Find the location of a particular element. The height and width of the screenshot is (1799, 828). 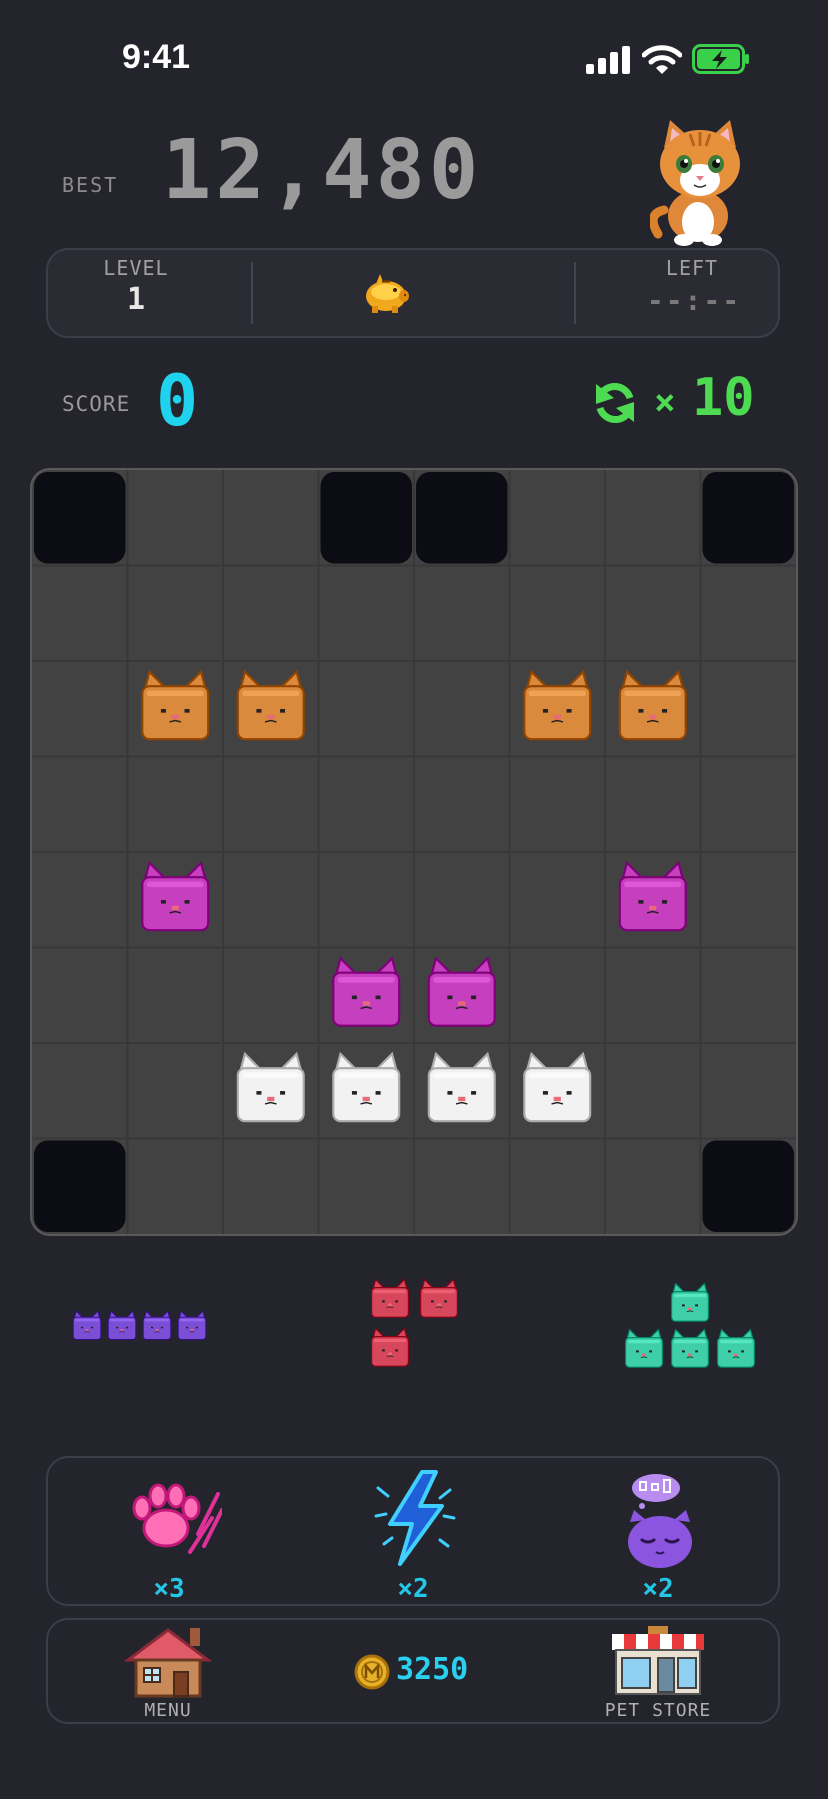

menu-button-label: MENU is located at coordinates (168, 1710).